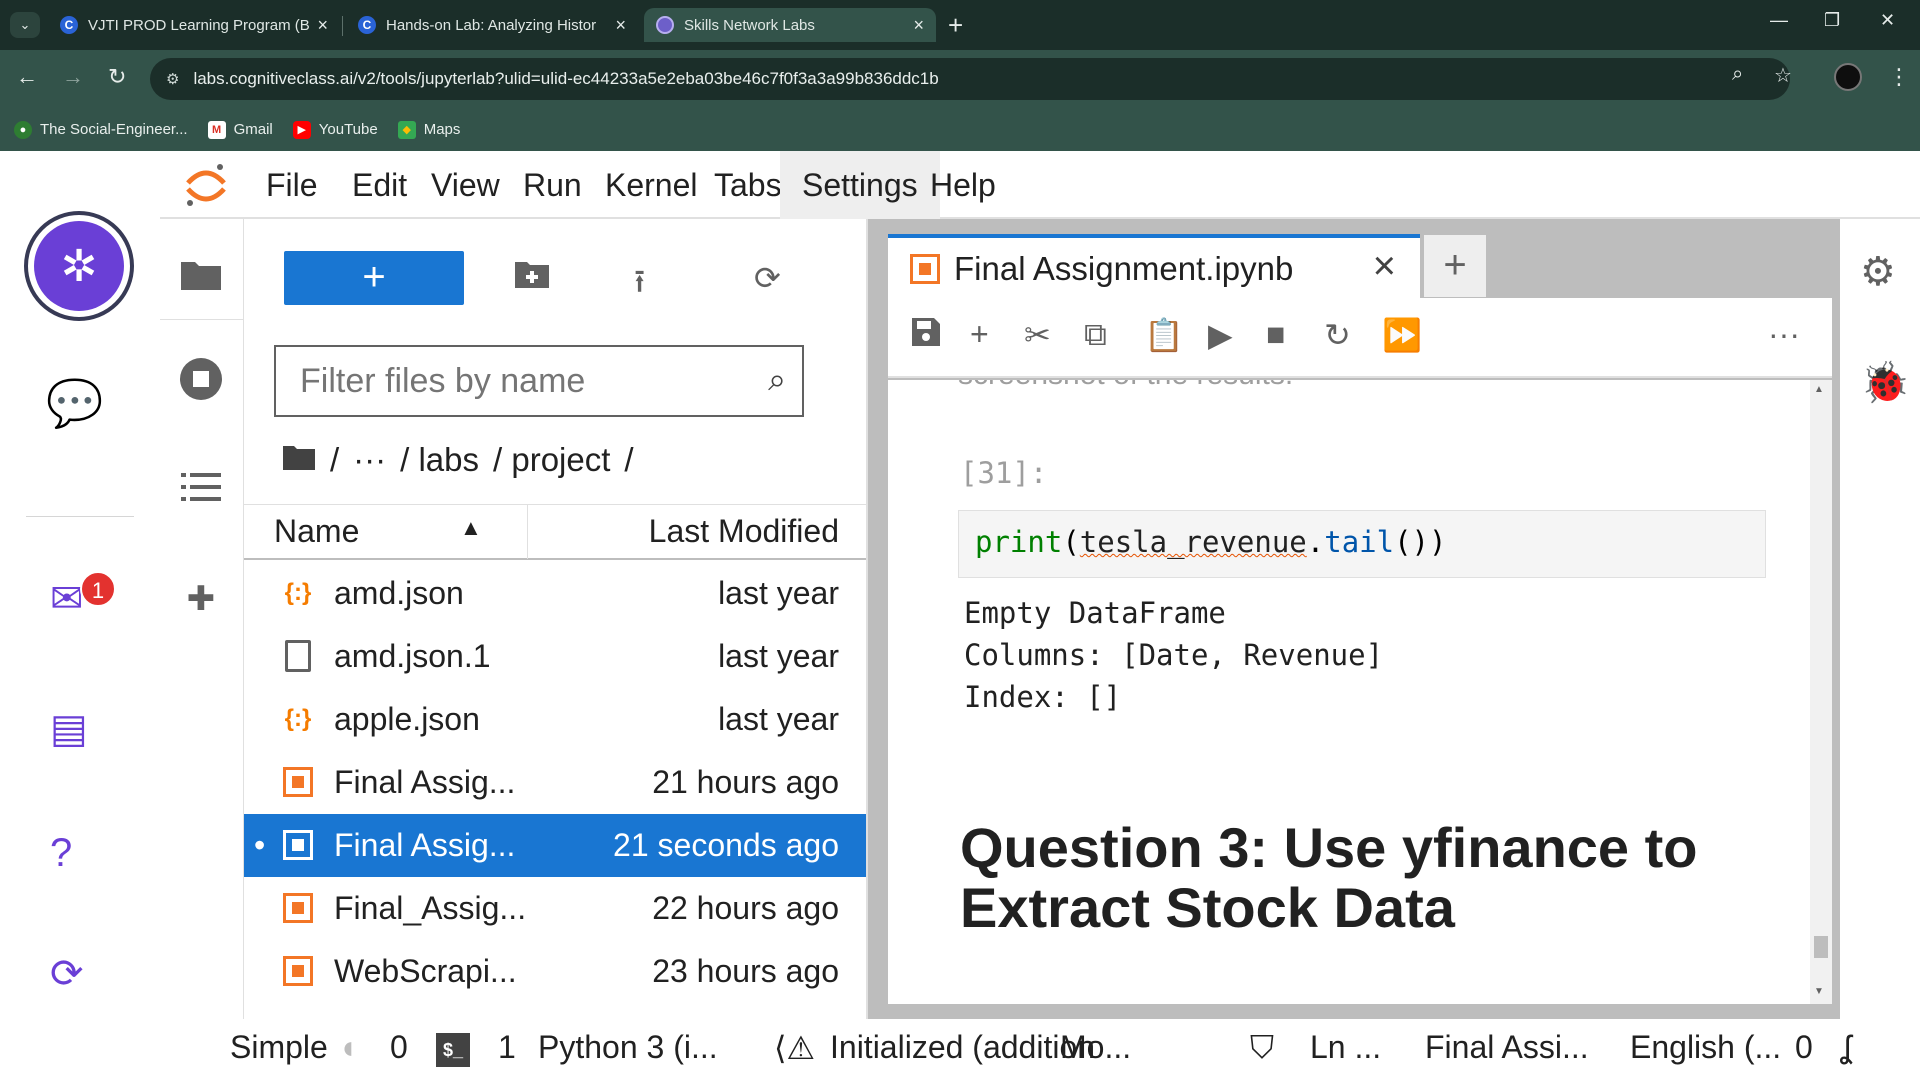  What do you see at coordinates (527, 532) in the screenshot?
I see `column-divider` at bounding box center [527, 532].